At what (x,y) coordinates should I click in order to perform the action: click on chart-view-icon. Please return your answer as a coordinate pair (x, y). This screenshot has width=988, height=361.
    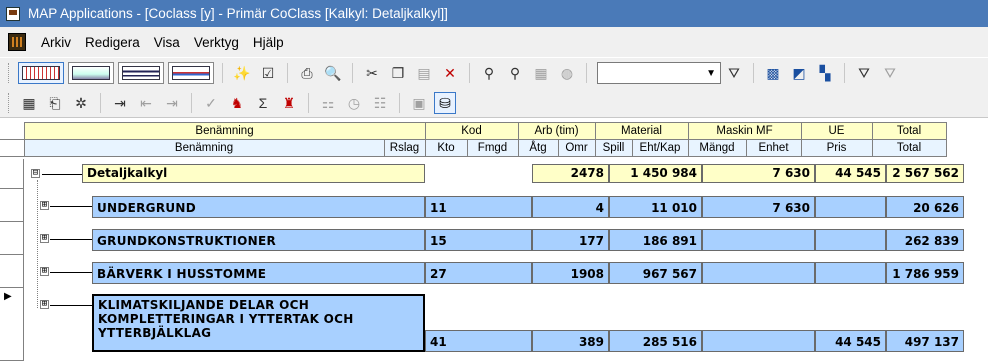
    Looking at the image, I should click on (91, 73).